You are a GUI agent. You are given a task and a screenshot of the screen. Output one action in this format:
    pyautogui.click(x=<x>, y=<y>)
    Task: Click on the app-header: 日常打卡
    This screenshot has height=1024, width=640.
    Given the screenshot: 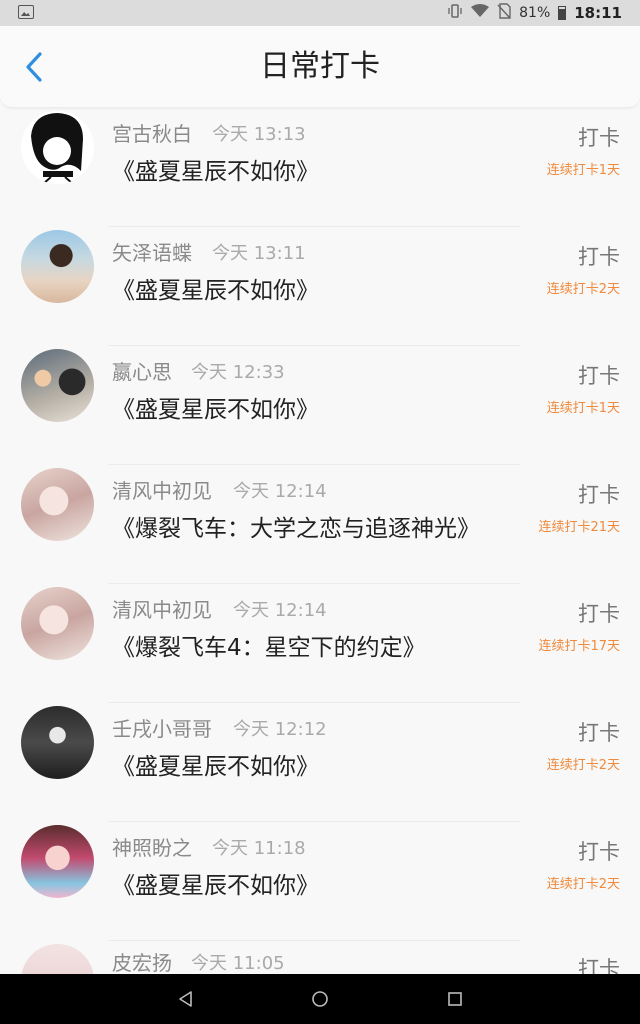 What is the action you would take?
    pyautogui.click(x=320, y=67)
    